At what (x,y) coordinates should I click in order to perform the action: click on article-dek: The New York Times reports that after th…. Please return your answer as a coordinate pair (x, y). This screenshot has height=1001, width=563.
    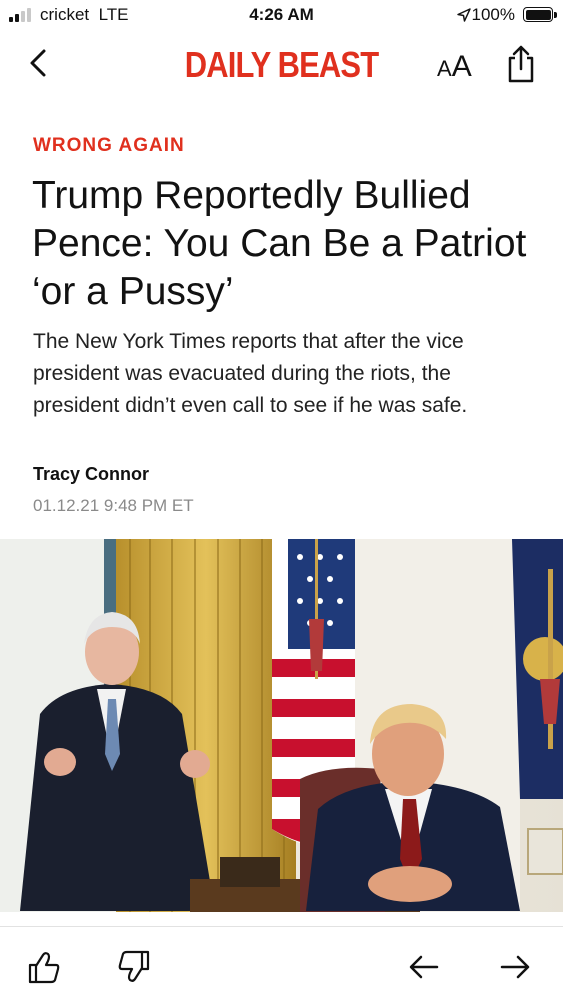
    Looking at the image, I should click on (250, 373).